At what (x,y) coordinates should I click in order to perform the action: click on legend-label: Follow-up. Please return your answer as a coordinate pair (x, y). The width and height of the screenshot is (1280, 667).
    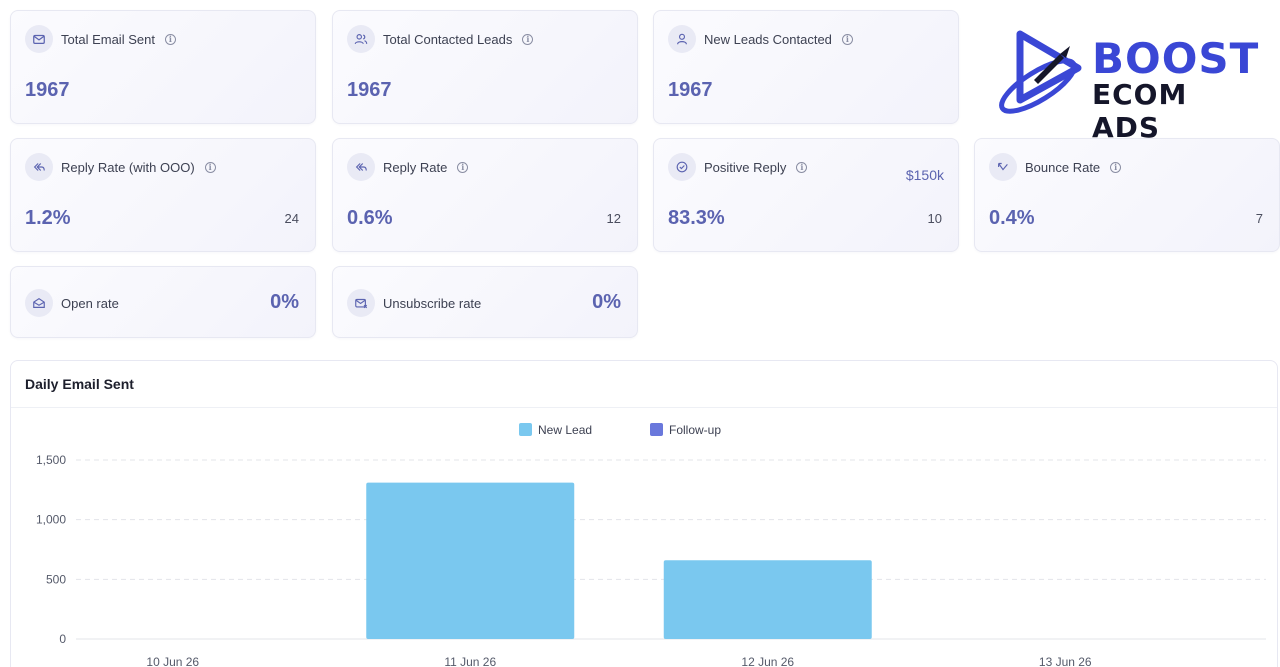
    Looking at the image, I should click on (695, 430).